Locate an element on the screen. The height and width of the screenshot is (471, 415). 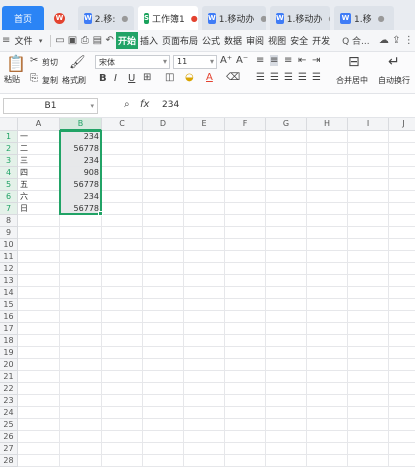
cell-g10 is located at coordinates (286, 245).